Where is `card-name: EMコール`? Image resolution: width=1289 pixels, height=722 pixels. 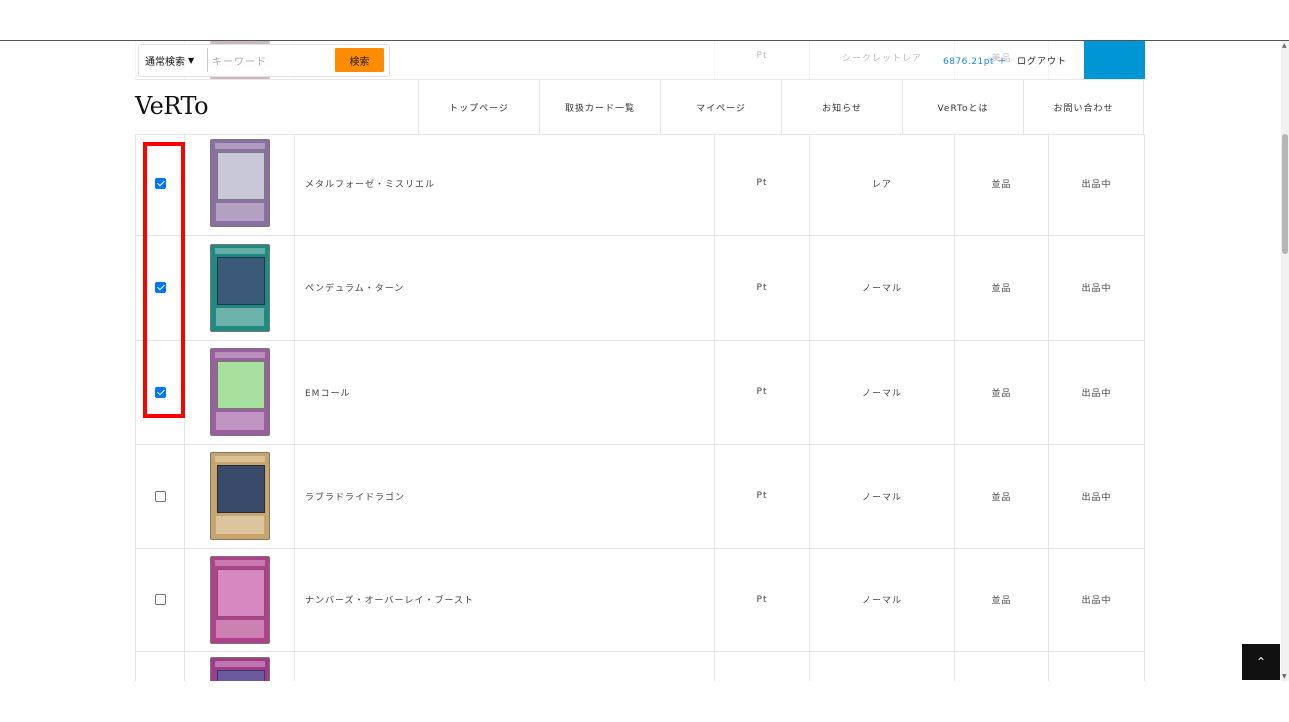
card-name: EMコール is located at coordinates (505, 392).